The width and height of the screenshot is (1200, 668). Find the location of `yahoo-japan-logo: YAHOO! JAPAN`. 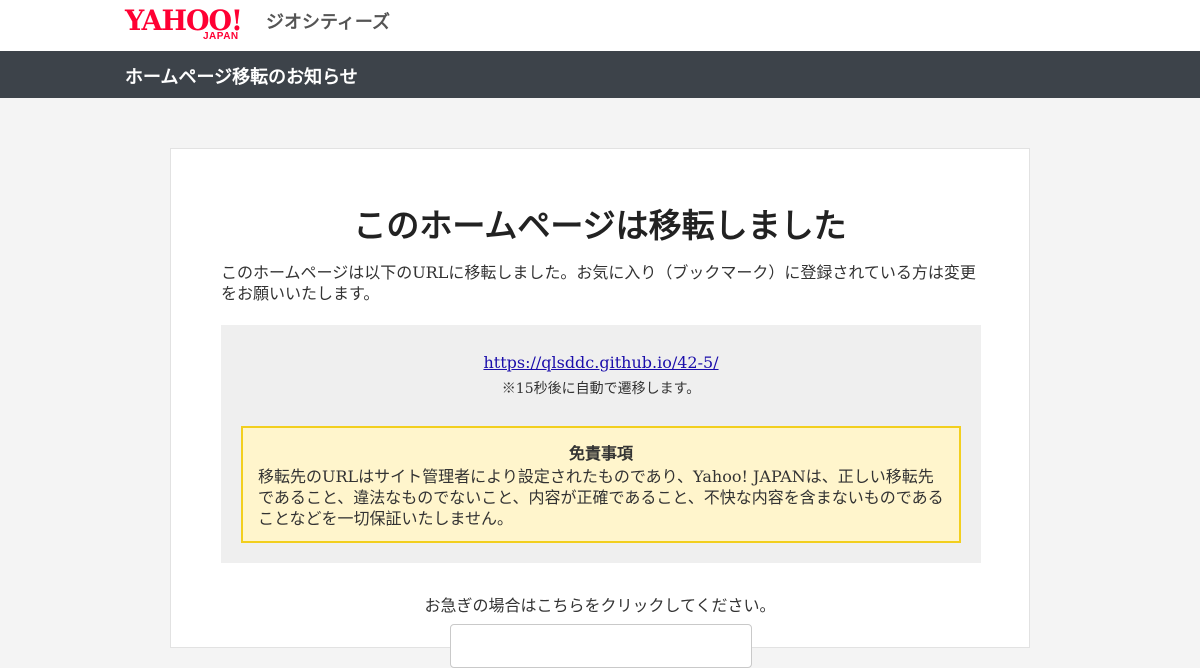

yahoo-japan-logo: YAHOO! JAPAN is located at coordinates (193, 24).